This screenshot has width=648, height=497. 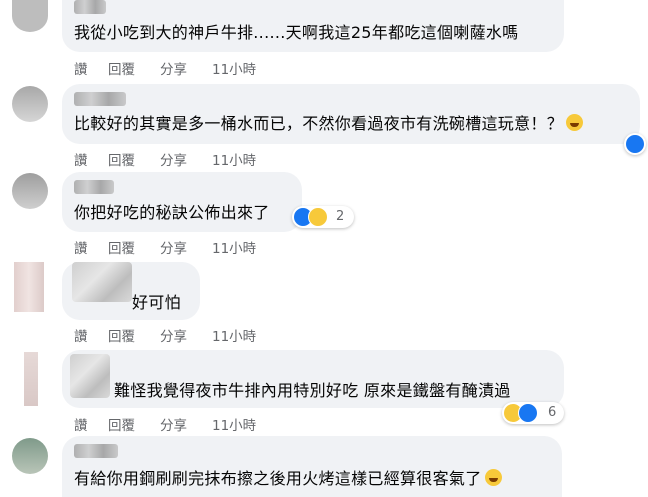 What do you see at coordinates (296, 32) in the screenshot?
I see `comment-text: 我從小吃到大的神戶牛排......天啊我這25年都吃這個喇薩水嗎` at bounding box center [296, 32].